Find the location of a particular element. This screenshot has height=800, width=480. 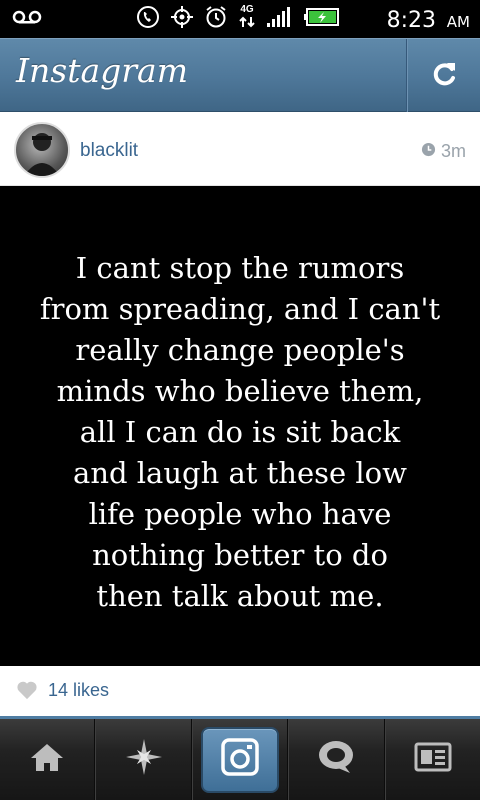

alarm-icon is located at coordinates (216, 19).